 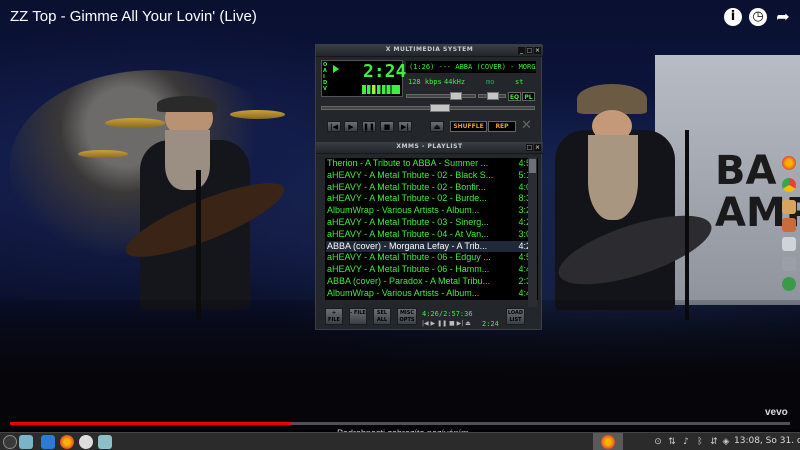 I want to click on repeat-button: REP, so click(x=502, y=126).